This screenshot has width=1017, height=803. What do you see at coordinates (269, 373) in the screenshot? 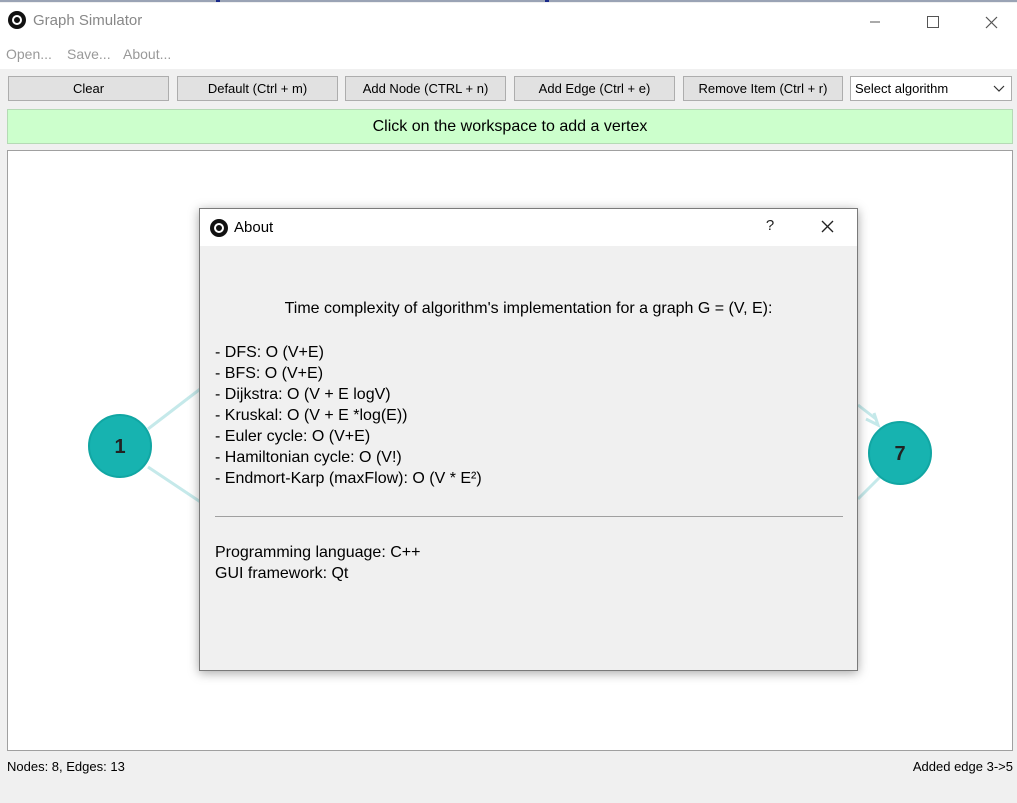
I see `list-item: - BFS: O (V+E)` at bounding box center [269, 373].